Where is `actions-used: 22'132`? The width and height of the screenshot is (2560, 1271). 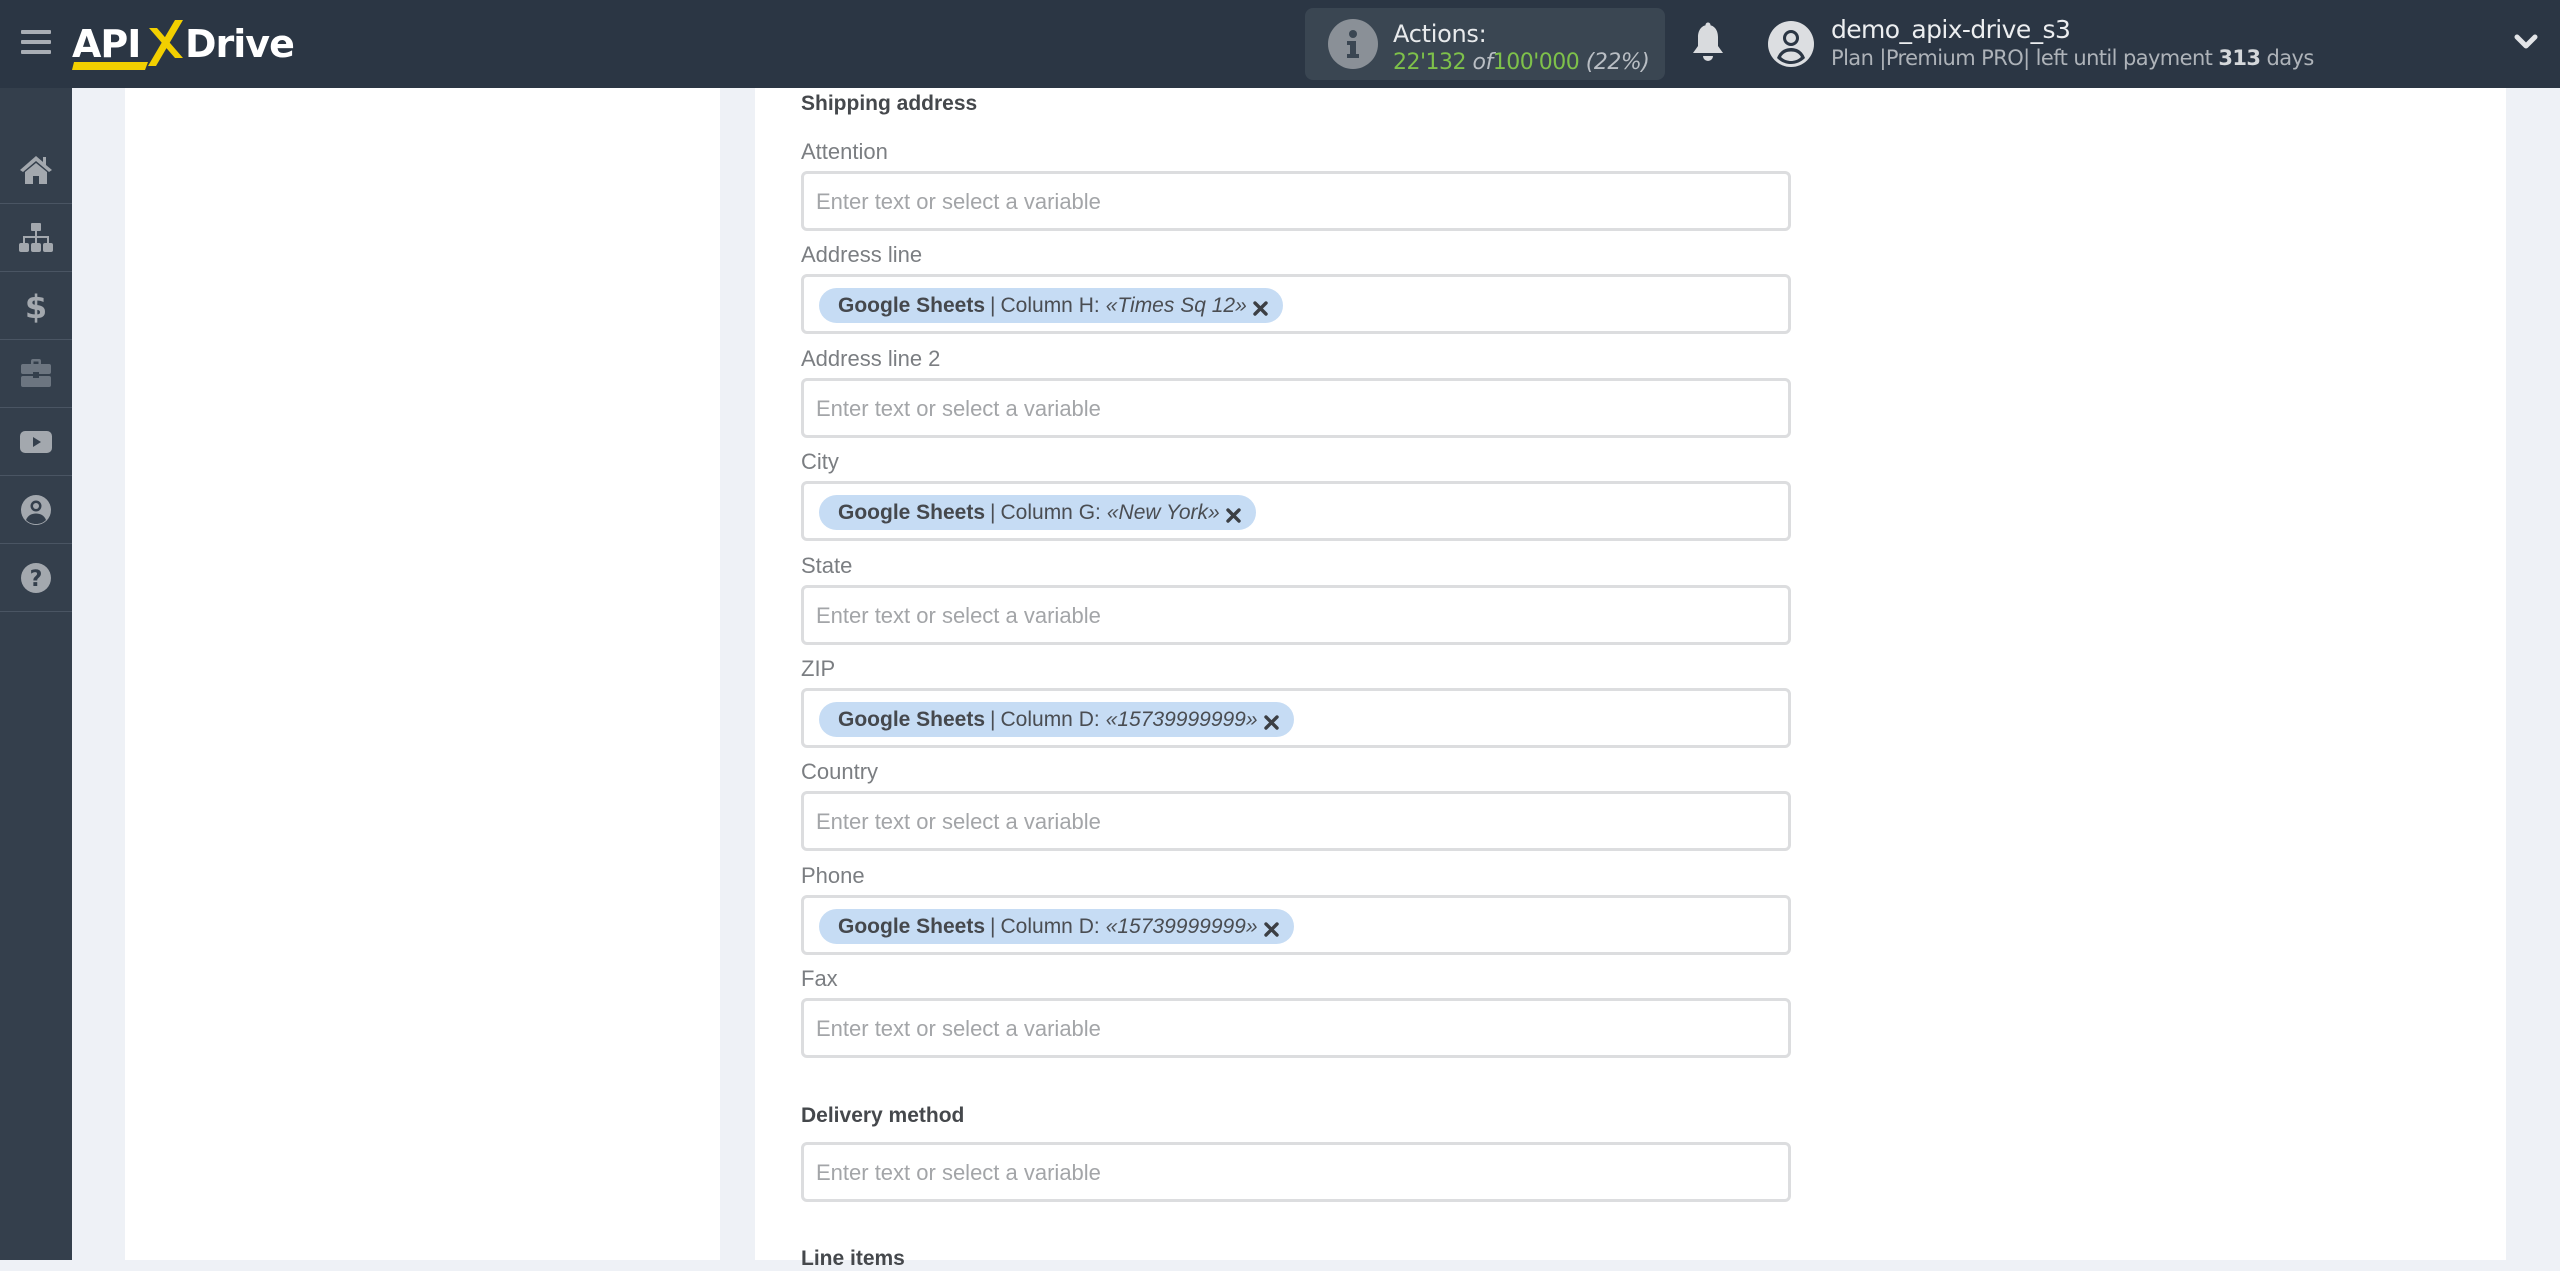
actions-used: 22'132 is located at coordinates (1430, 62).